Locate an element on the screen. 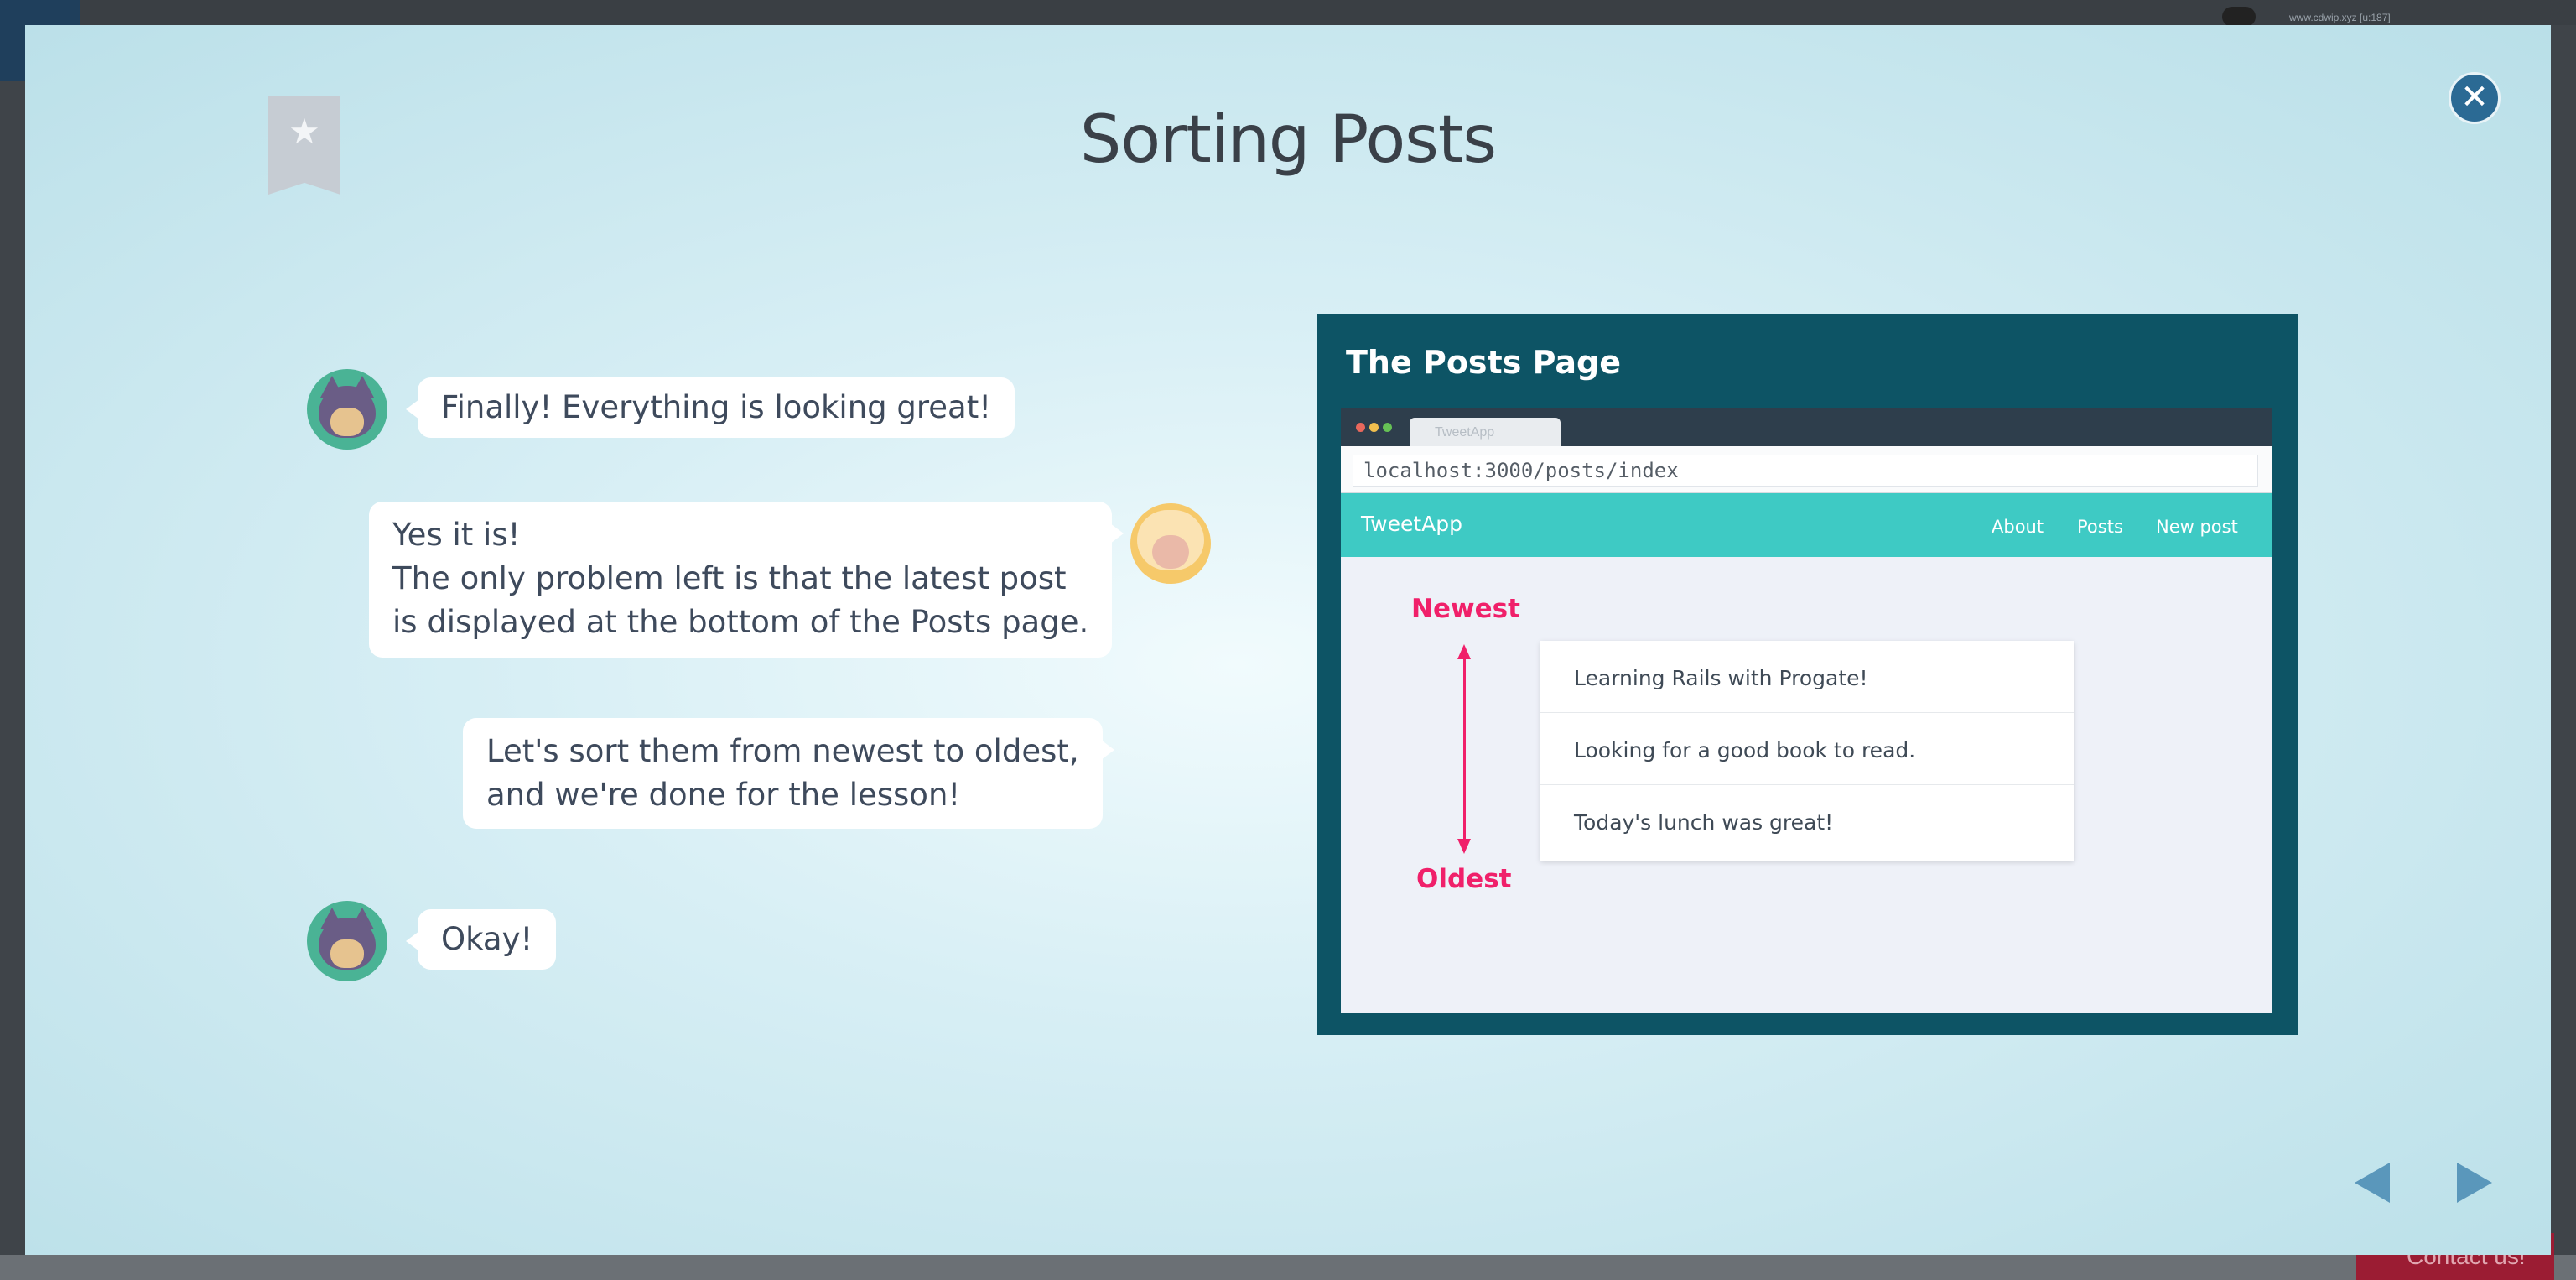  newest-label: Newest is located at coordinates (1465, 609).